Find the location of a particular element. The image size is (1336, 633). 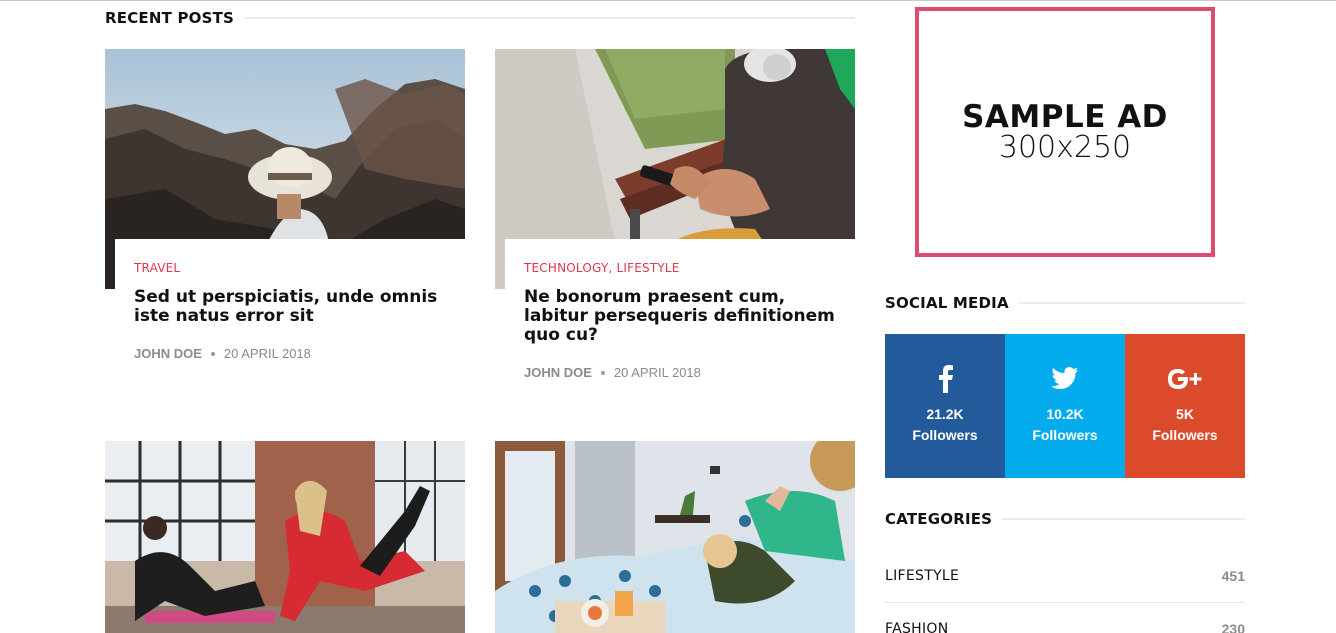

twitter-icon is located at coordinates (1065, 379).